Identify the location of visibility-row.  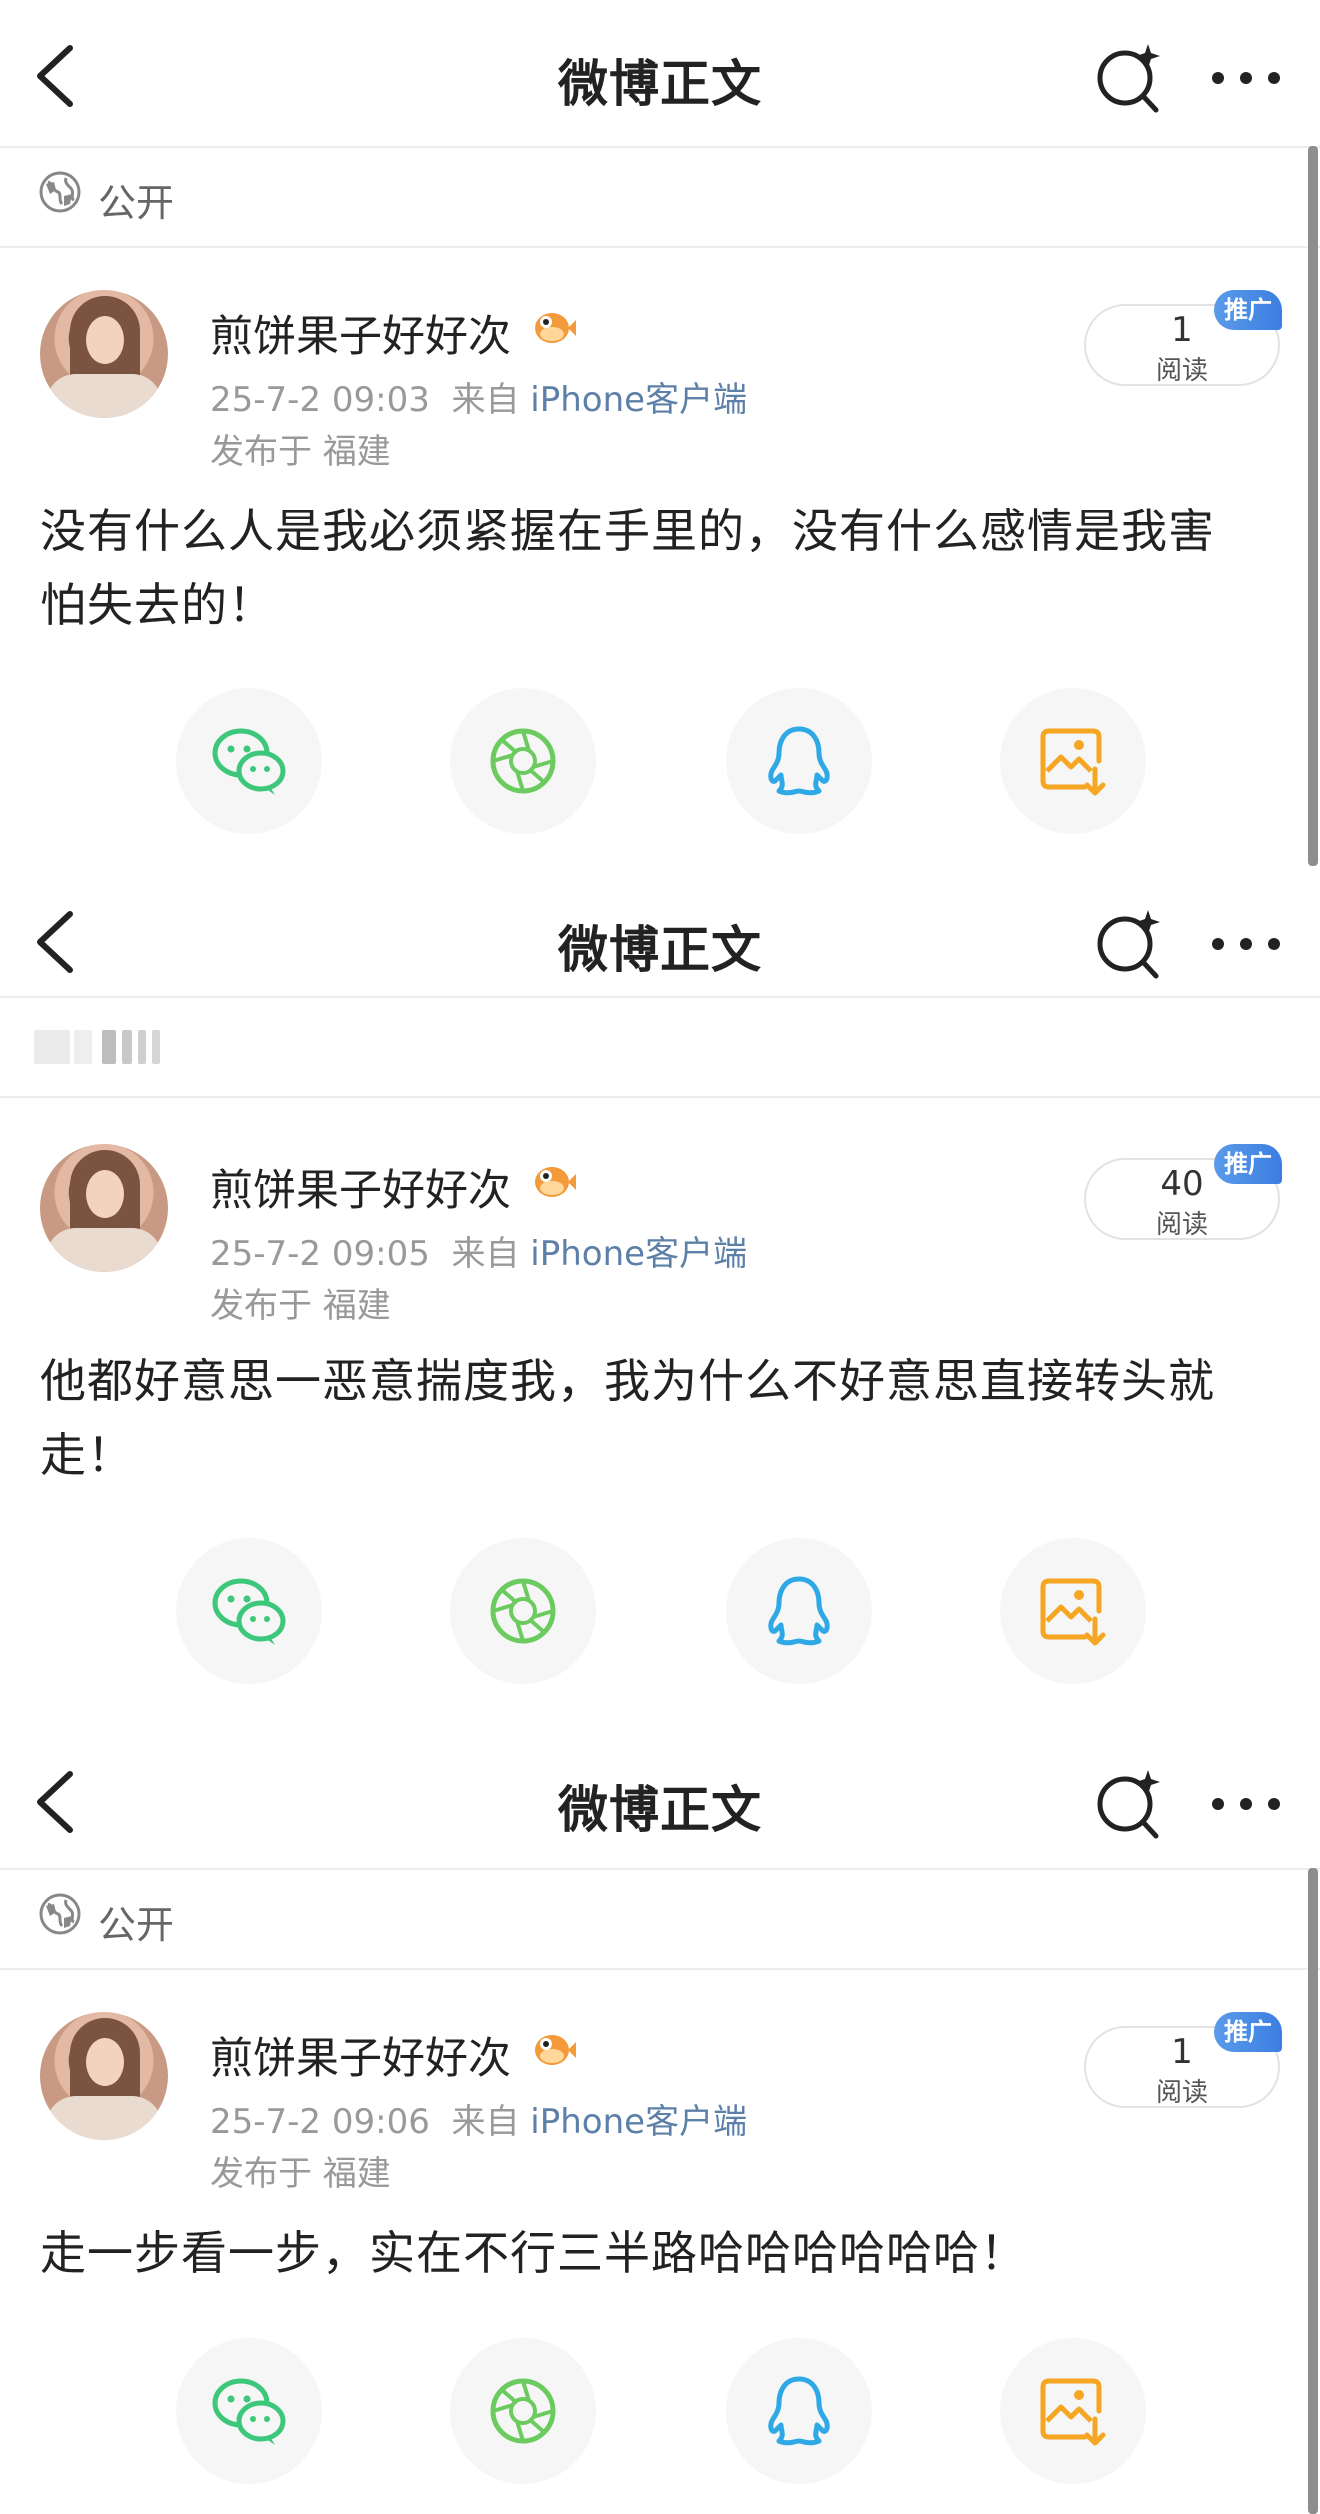
(660, 1047).